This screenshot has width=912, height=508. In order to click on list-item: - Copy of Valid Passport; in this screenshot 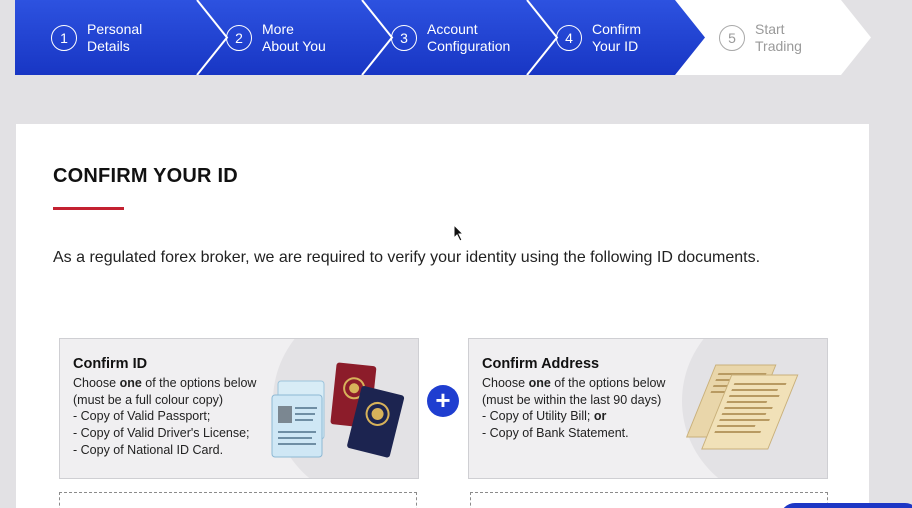, I will do `click(142, 416)`.